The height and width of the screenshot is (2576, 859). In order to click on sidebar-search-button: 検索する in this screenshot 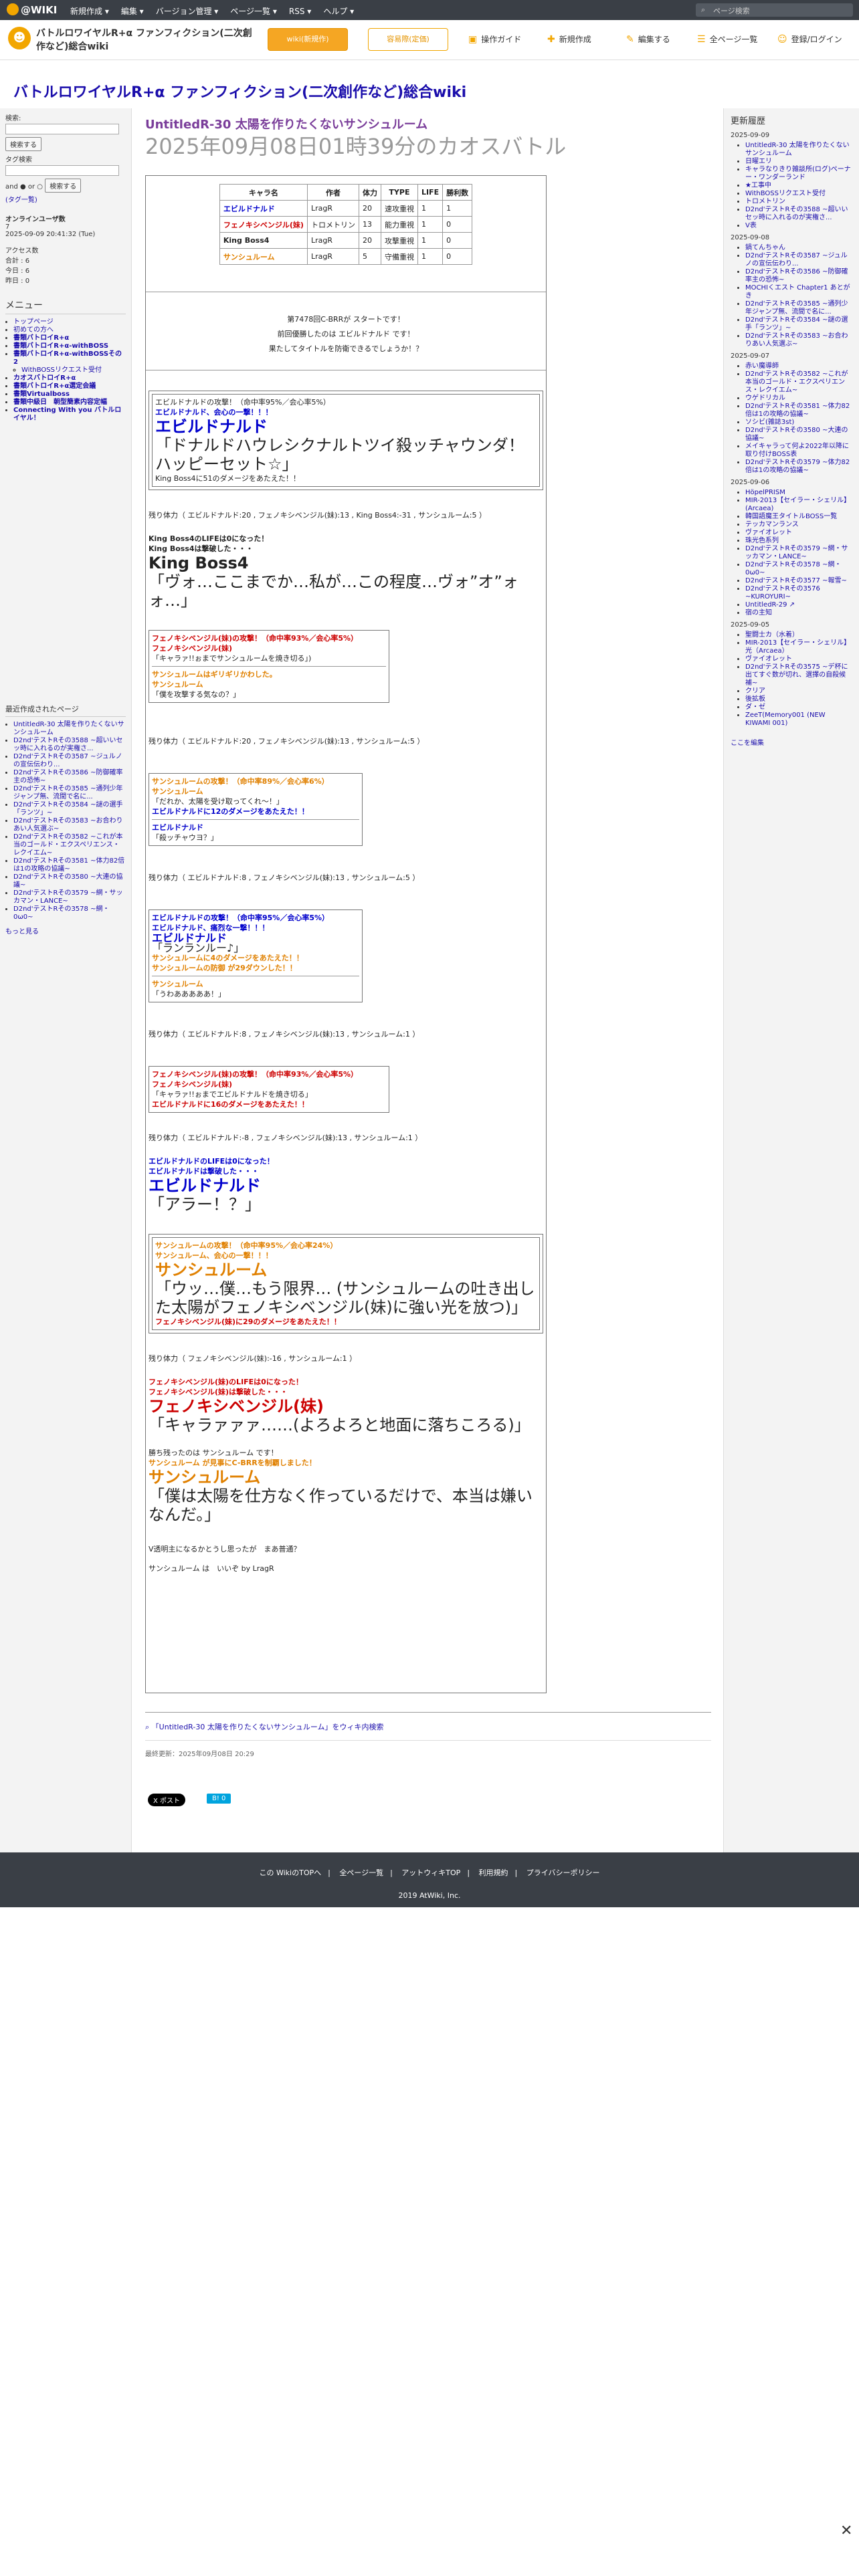, I will do `click(23, 144)`.